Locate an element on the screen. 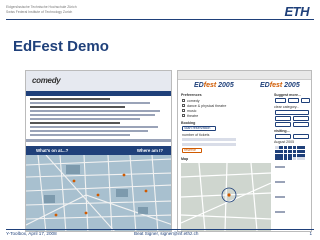 Image resolution: width=320 pixels, height=240 pixels. comedy-brand: comedy is located at coordinates (46, 80).